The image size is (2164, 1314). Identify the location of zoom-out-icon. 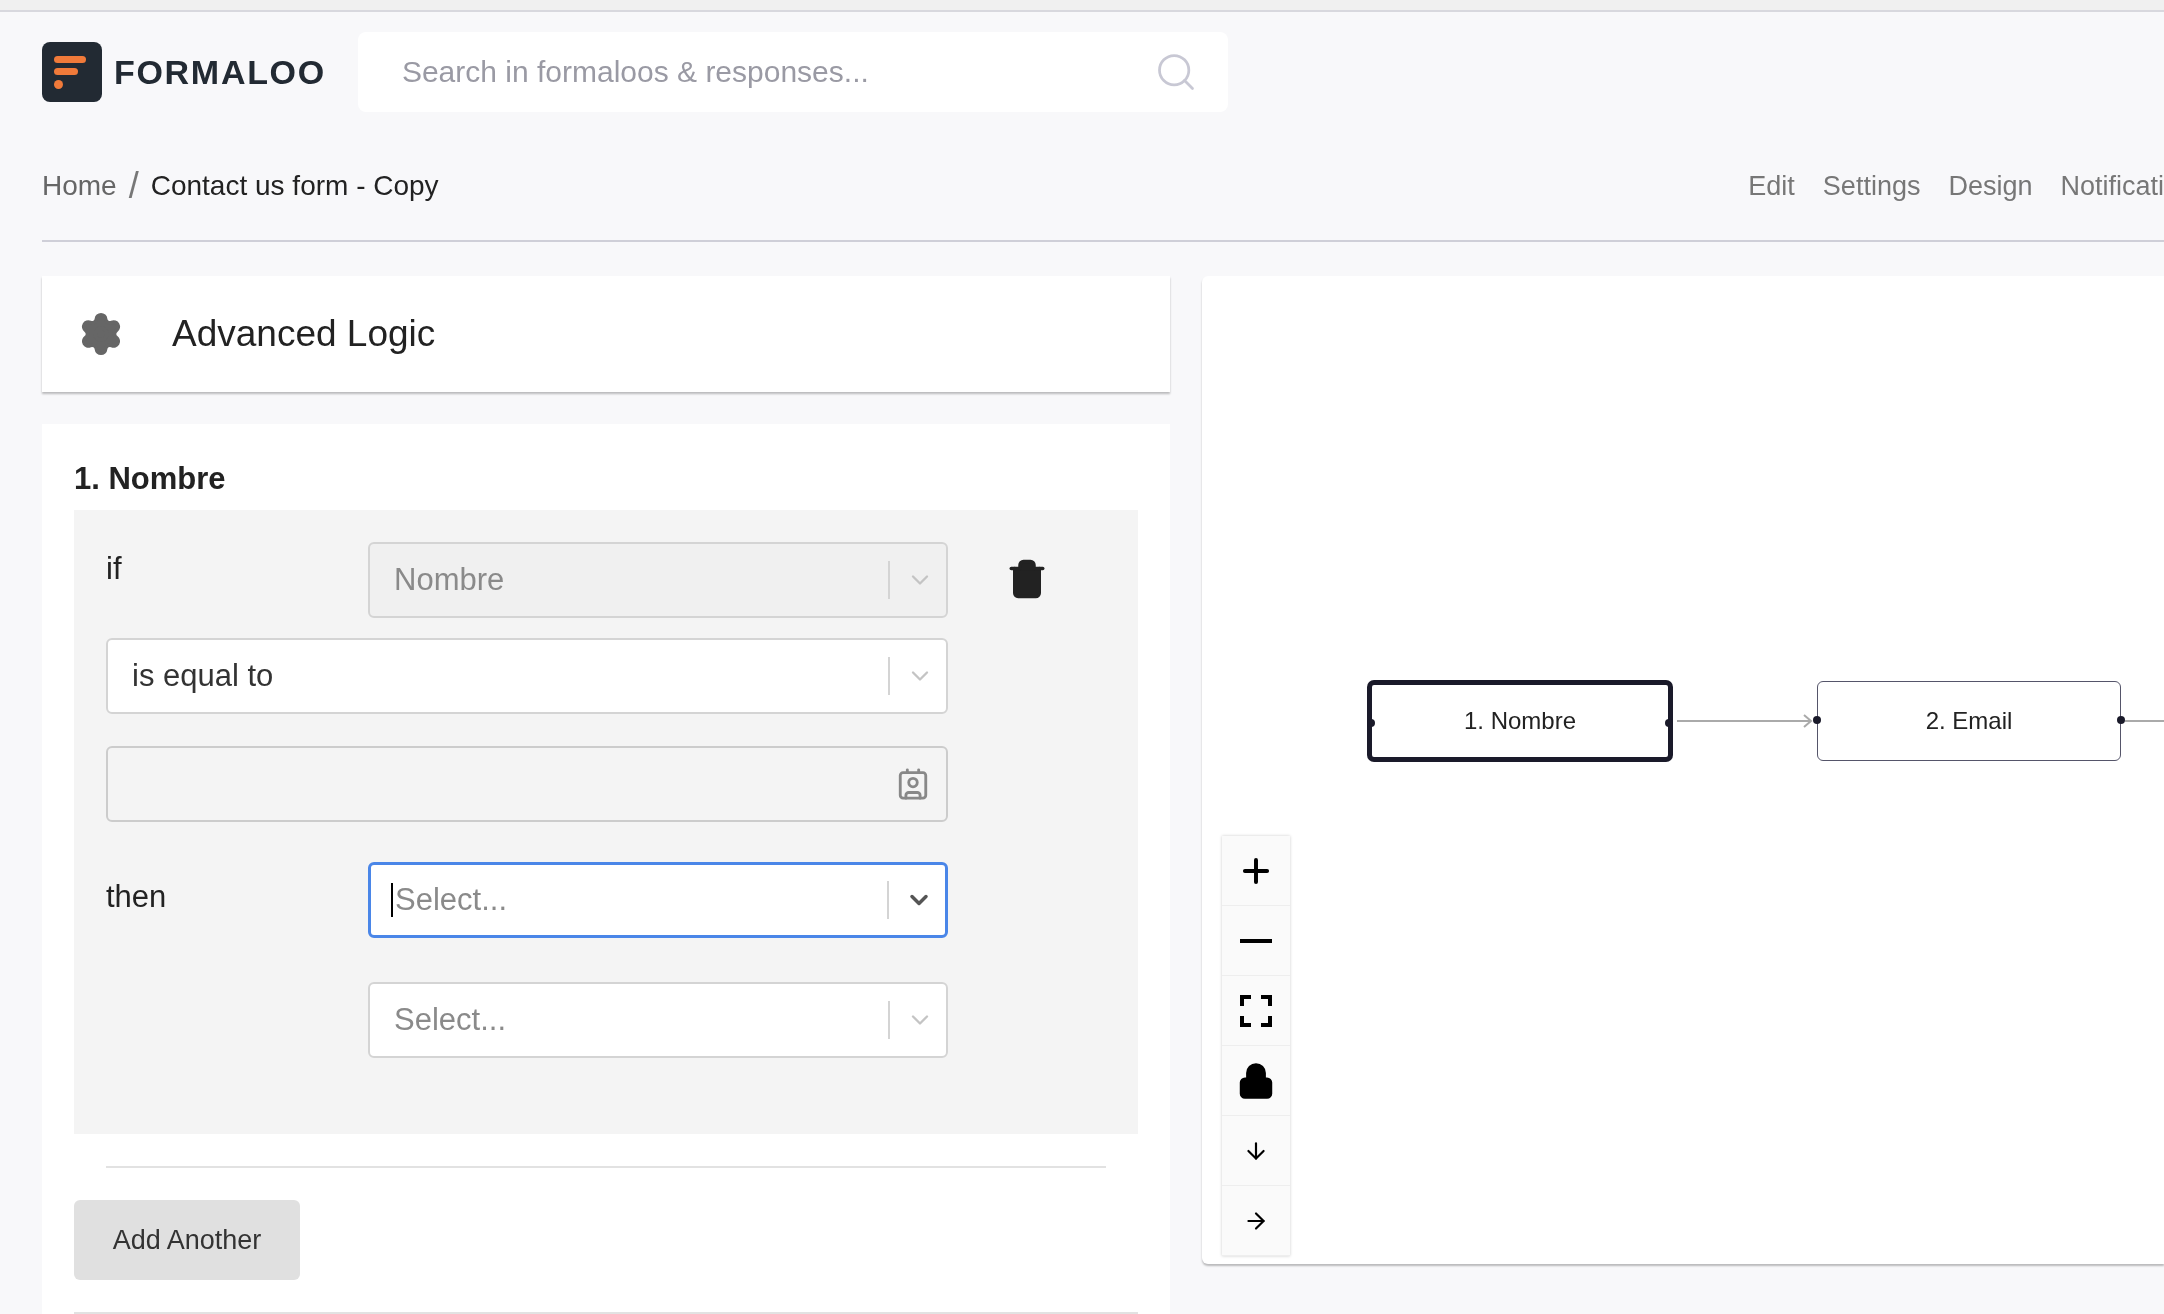
(1256, 940).